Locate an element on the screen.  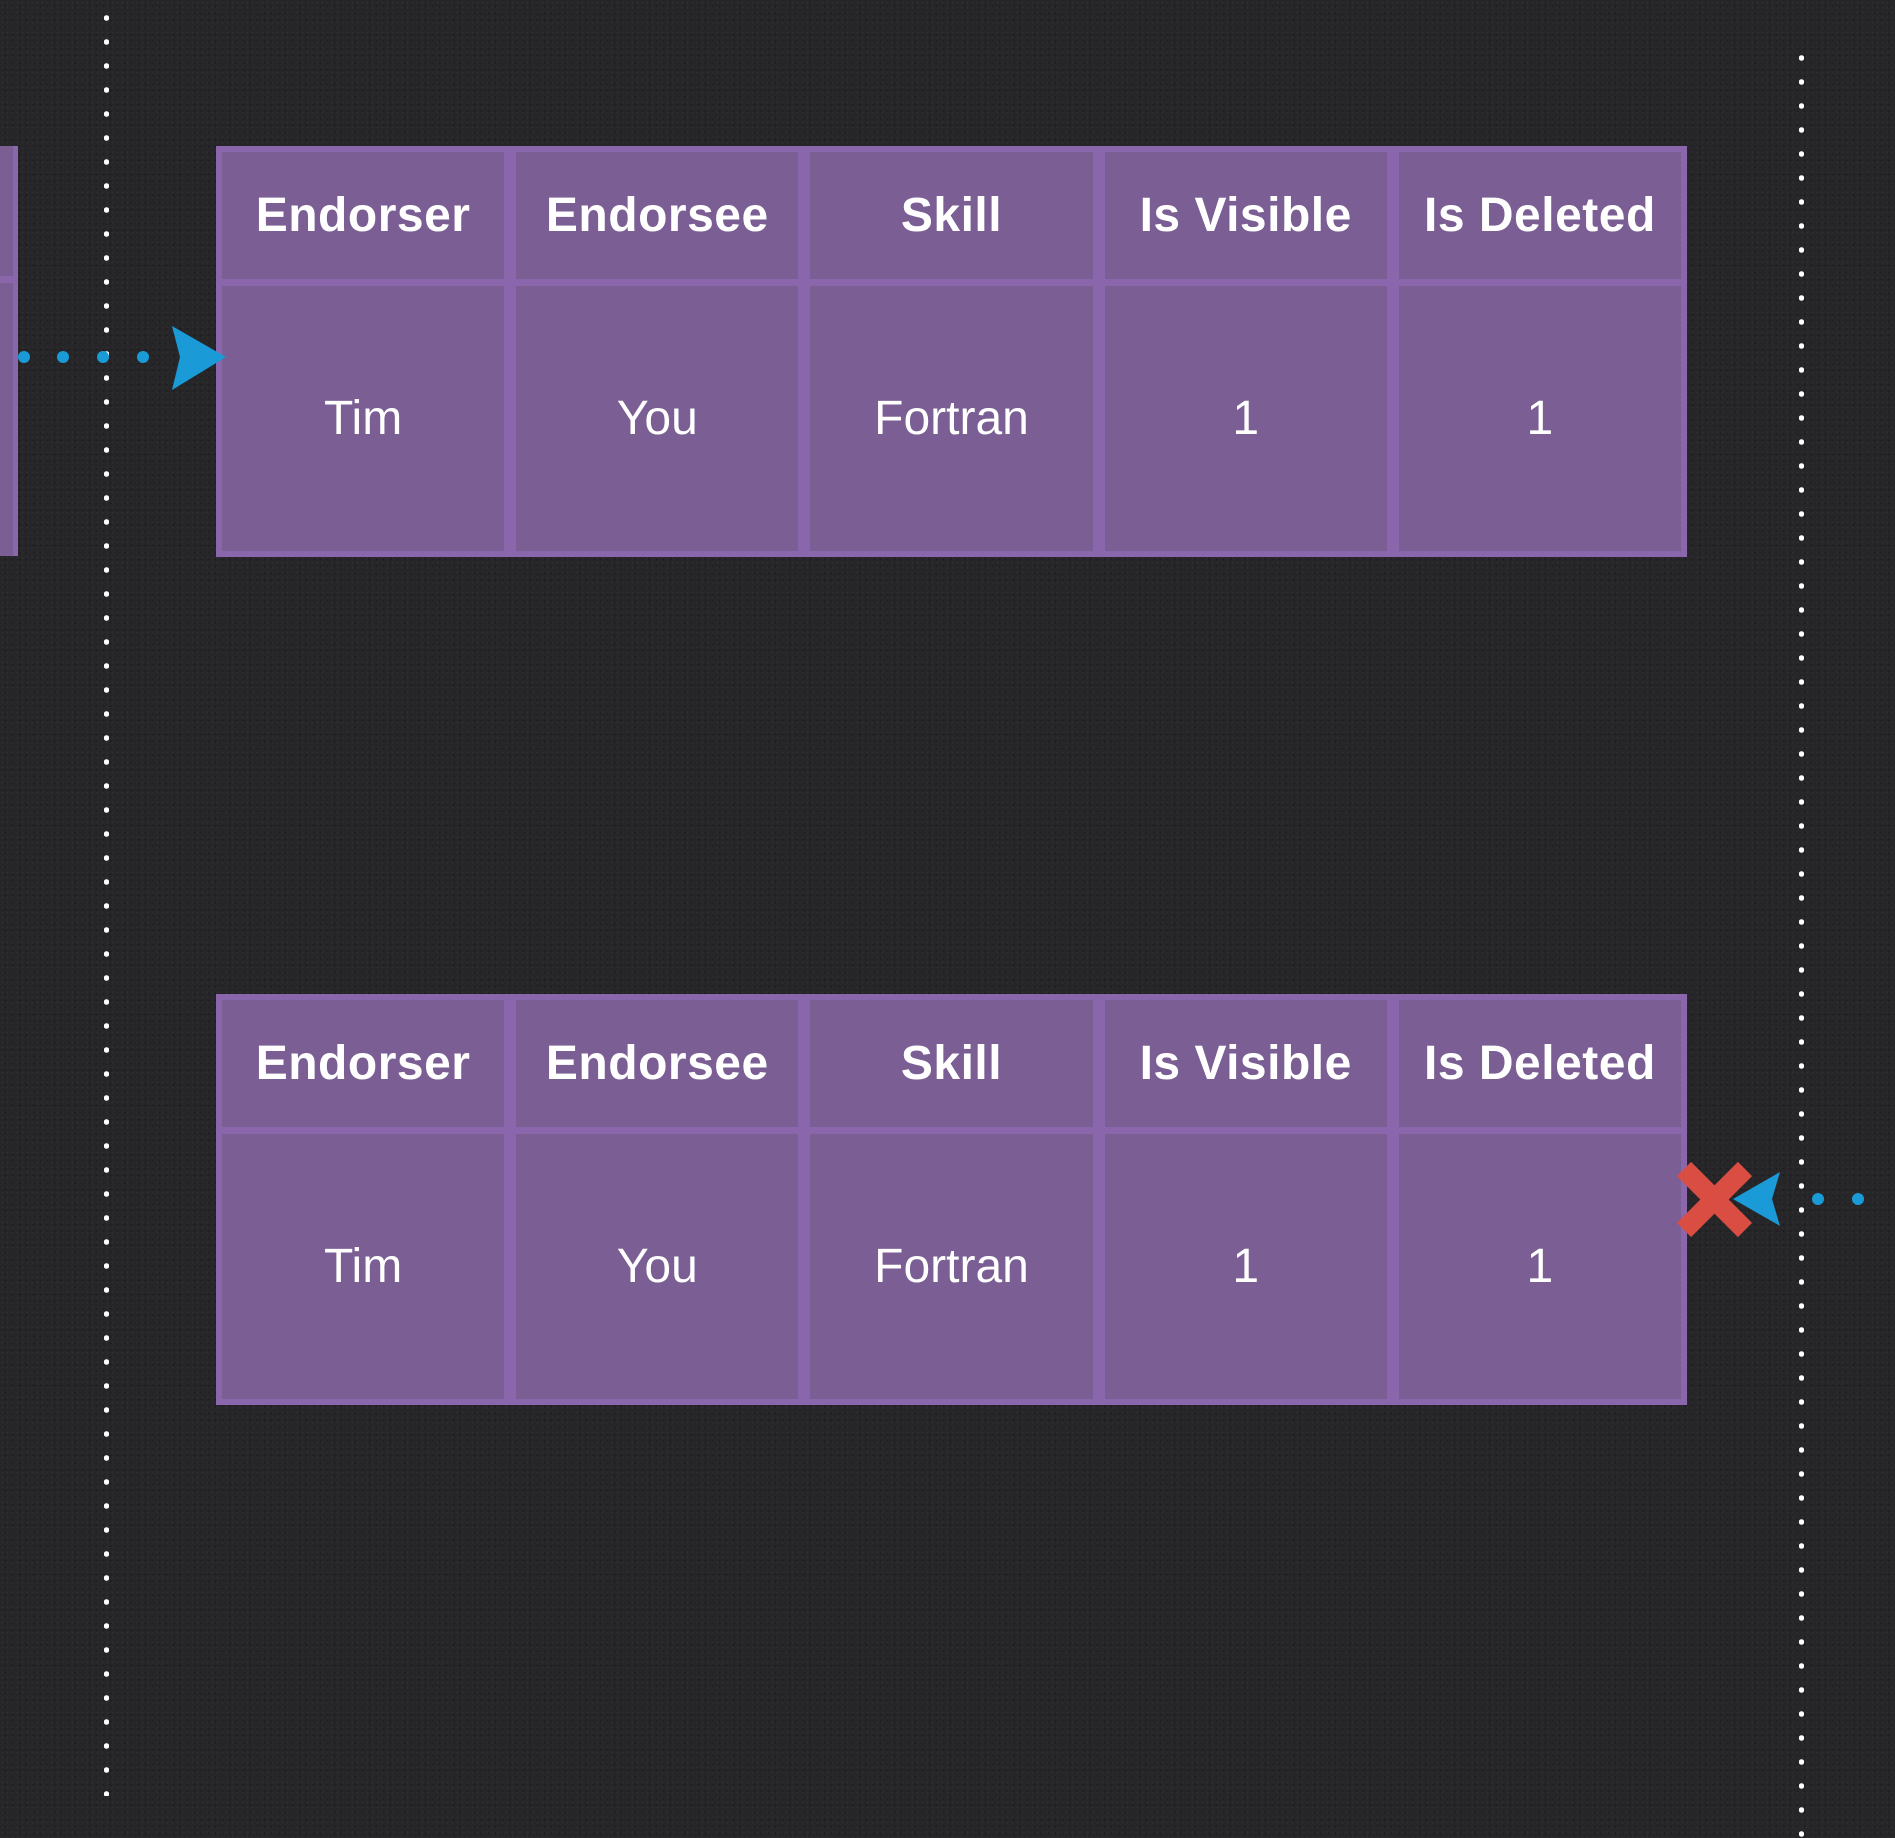
arrow-right-icon is located at coordinates (122, 358).